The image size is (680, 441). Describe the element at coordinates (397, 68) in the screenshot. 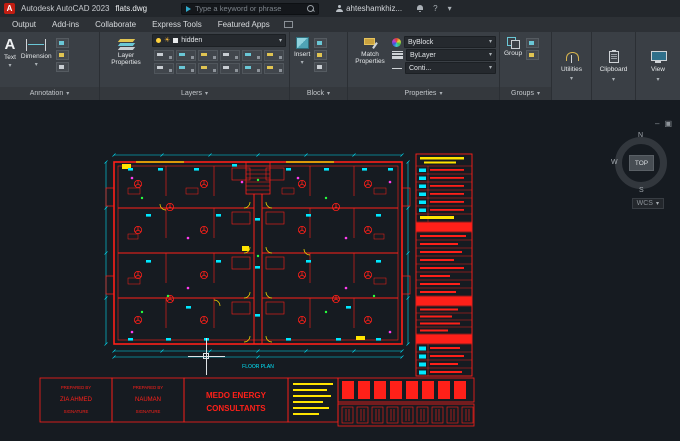

I see `linetype-icon` at that location.